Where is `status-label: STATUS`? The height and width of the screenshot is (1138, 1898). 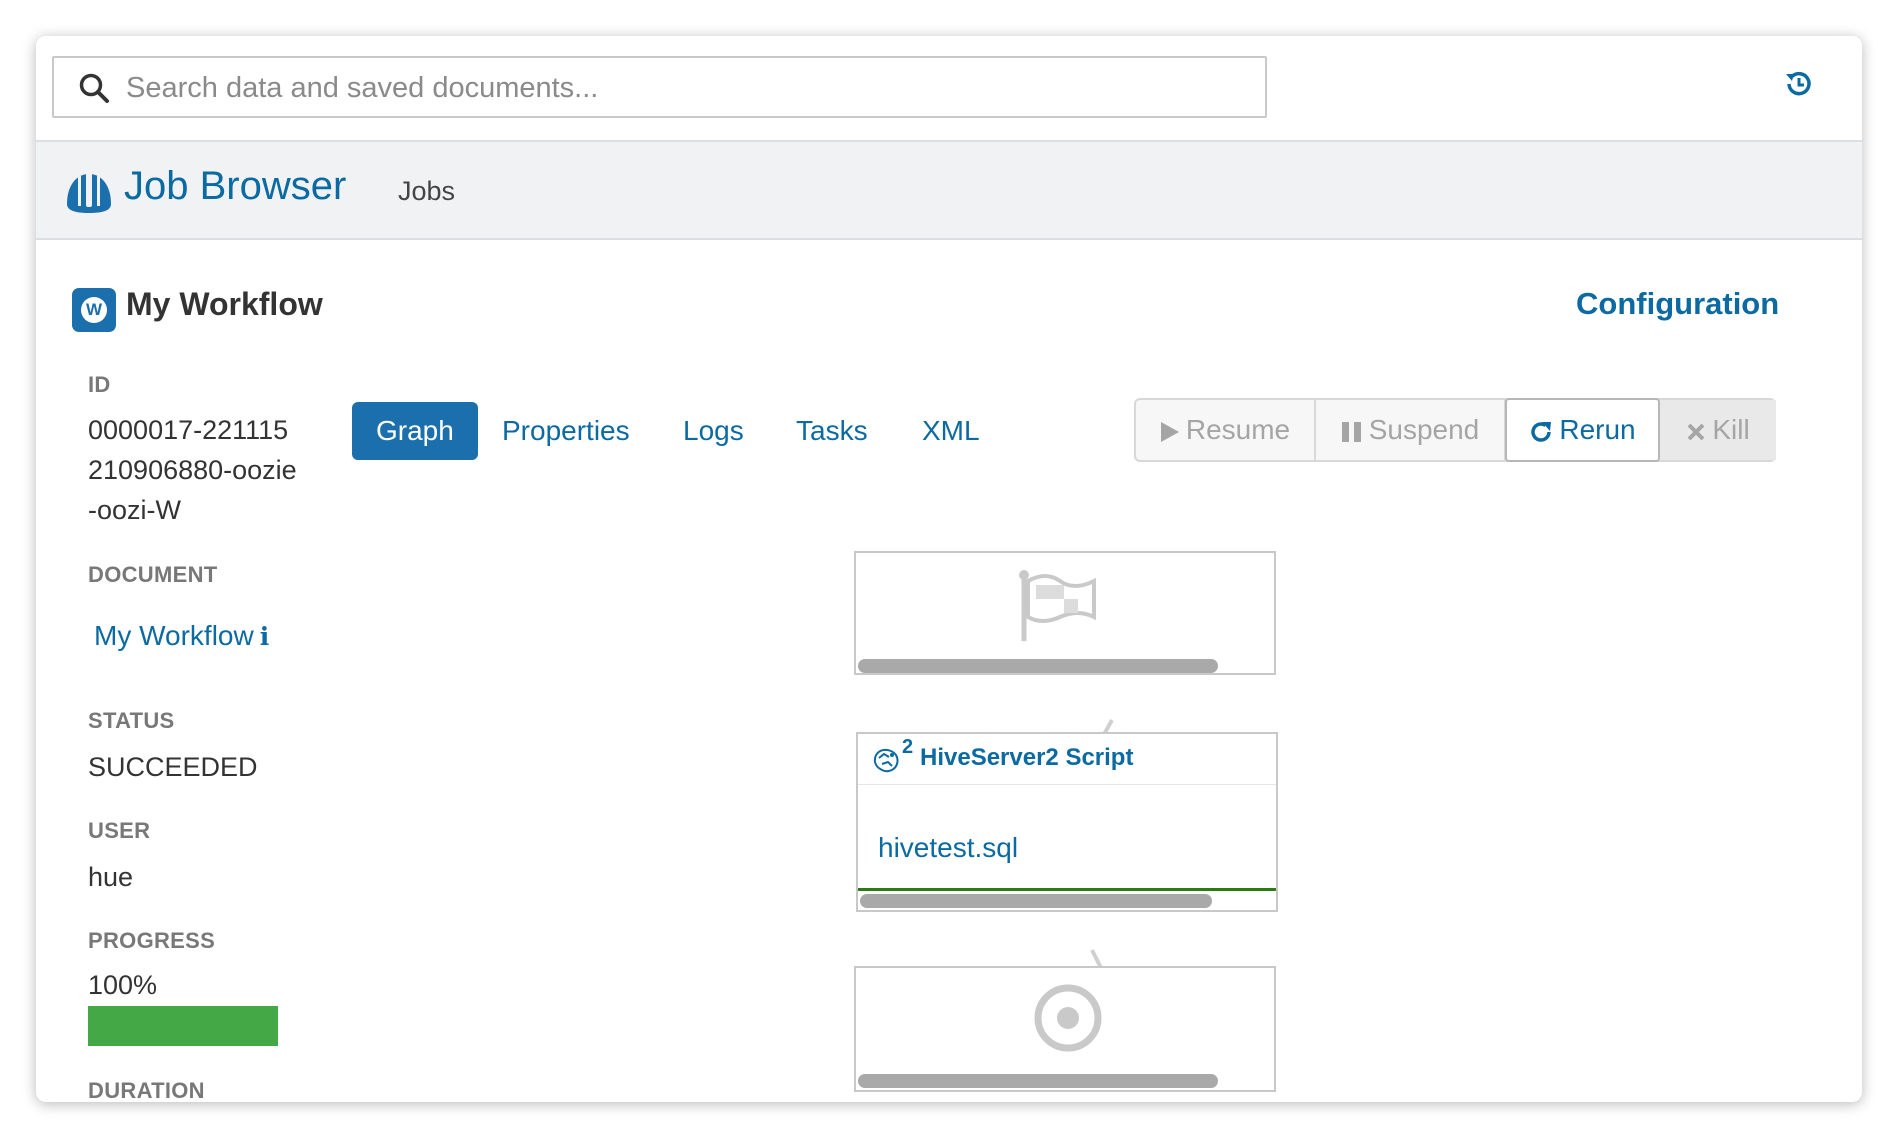
status-label: STATUS is located at coordinates (131, 720).